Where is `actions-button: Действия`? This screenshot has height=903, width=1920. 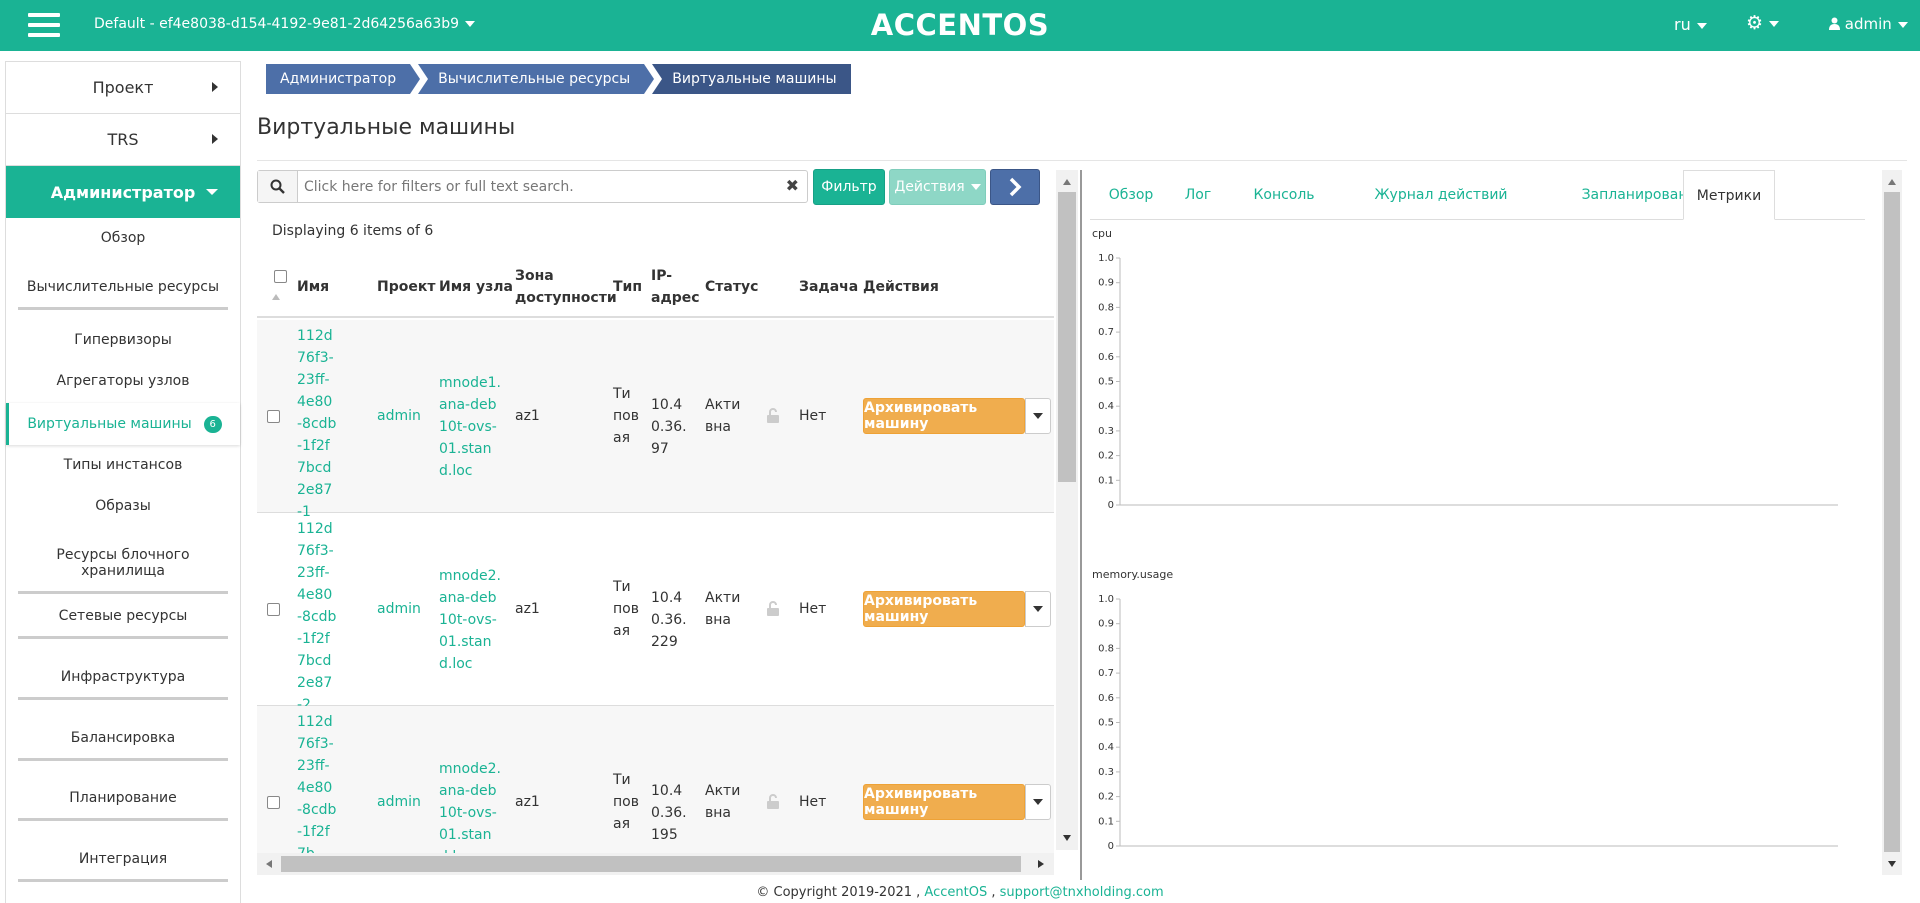 actions-button: Действия is located at coordinates (937, 187).